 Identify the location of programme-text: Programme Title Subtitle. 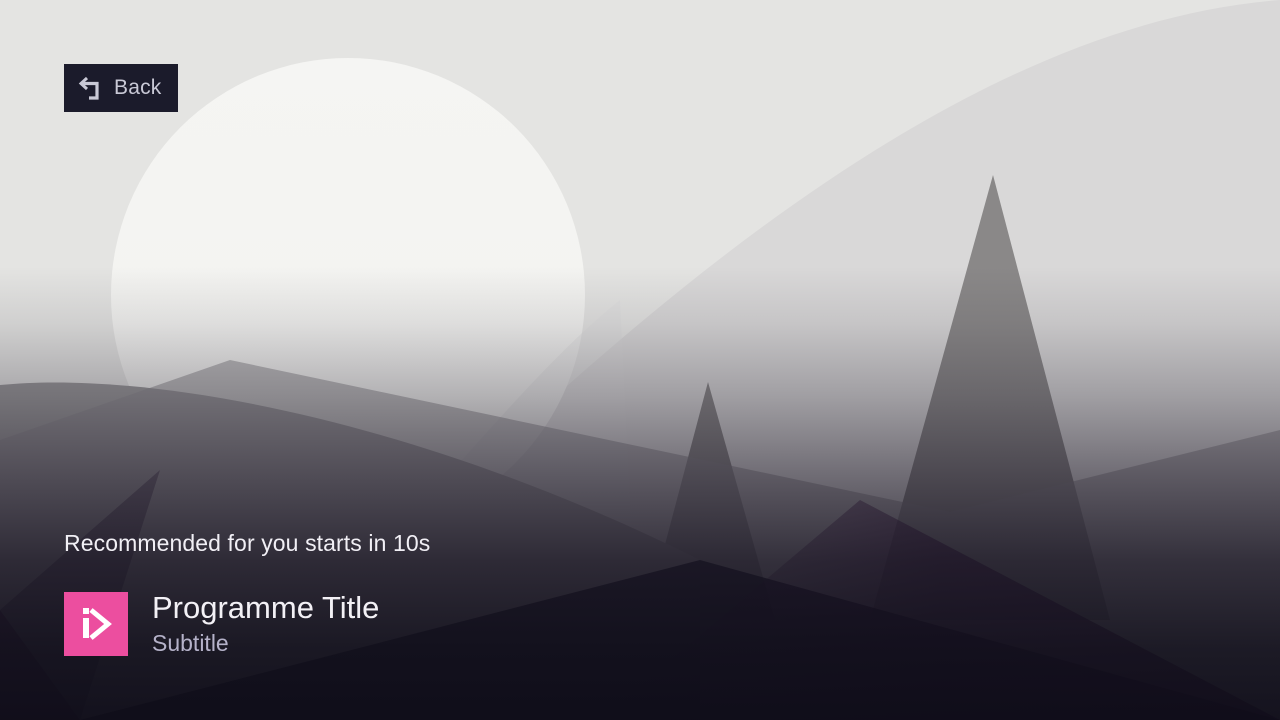
(265, 624).